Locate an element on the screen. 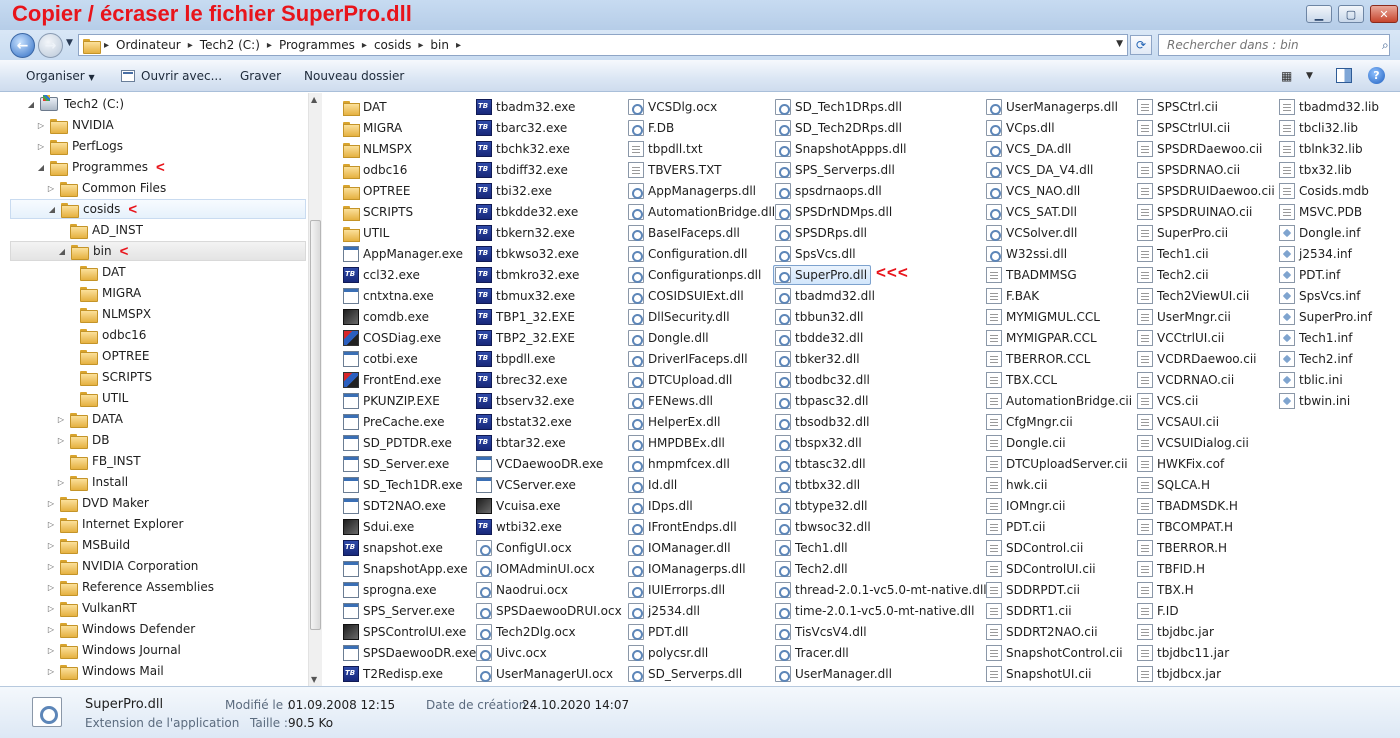 This screenshot has width=1400, height=738. breadcrumb-ordinateur: Ordinateur is located at coordinates (148, 45).